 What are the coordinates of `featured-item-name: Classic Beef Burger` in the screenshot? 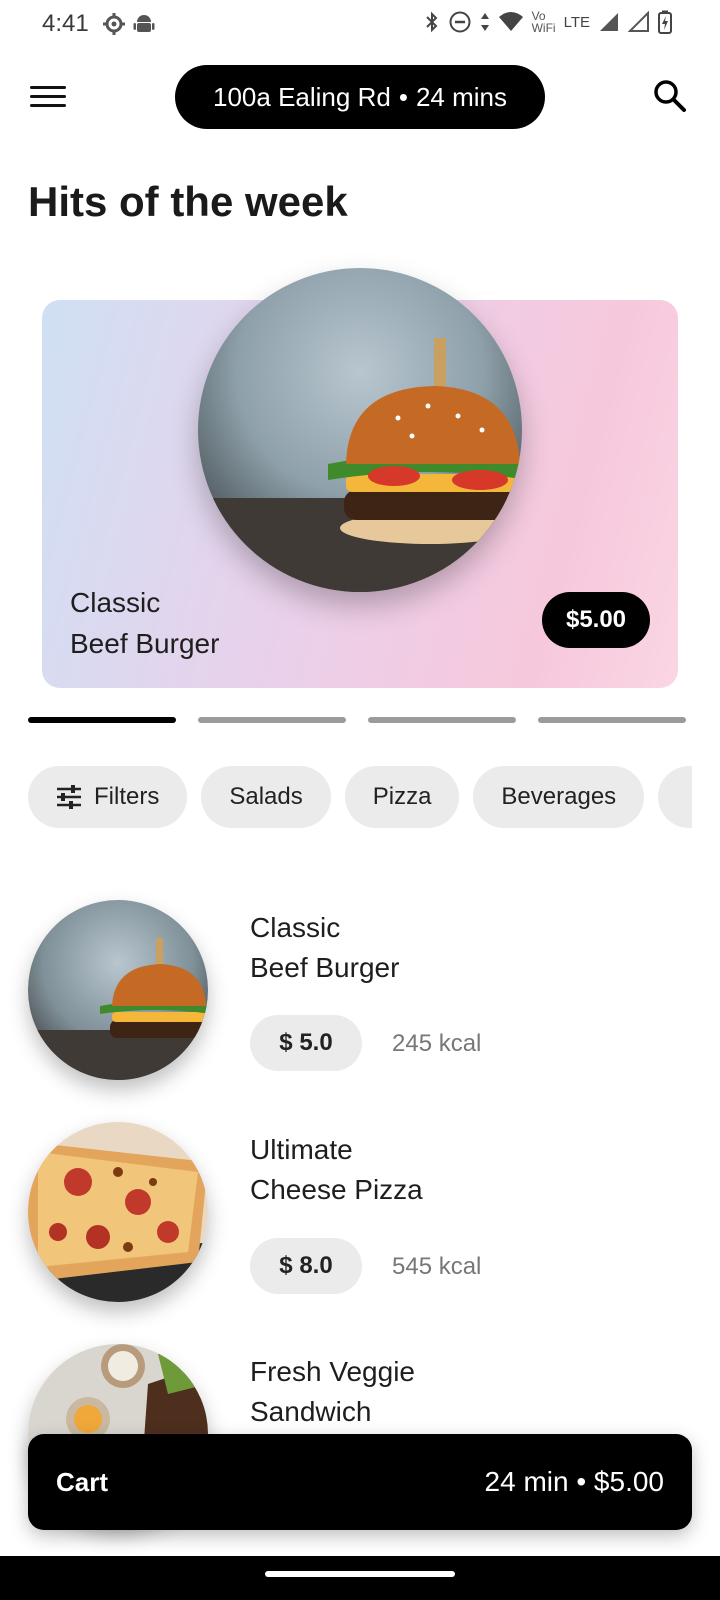 It's located at (144, 623).